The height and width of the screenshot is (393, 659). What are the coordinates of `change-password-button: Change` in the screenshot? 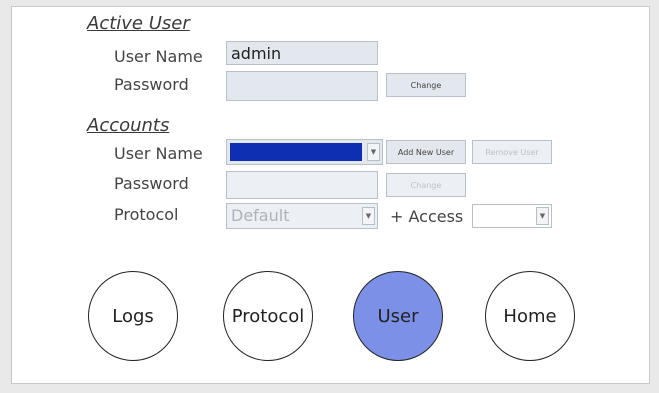 It's located at (426, 85).